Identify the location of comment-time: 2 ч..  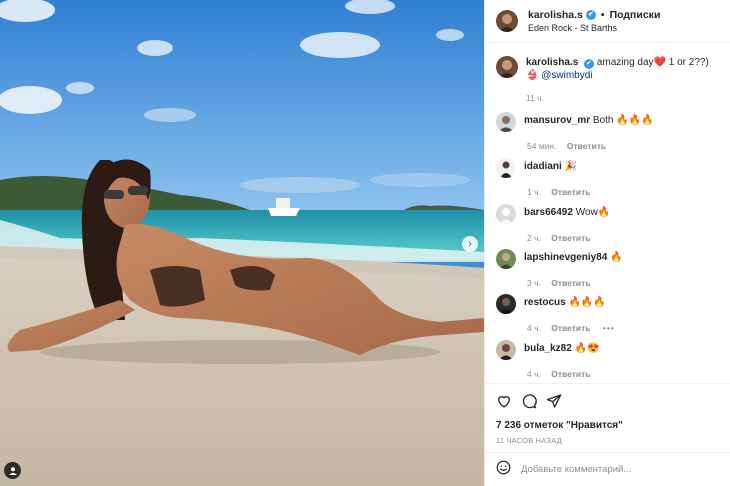
(534, 238).